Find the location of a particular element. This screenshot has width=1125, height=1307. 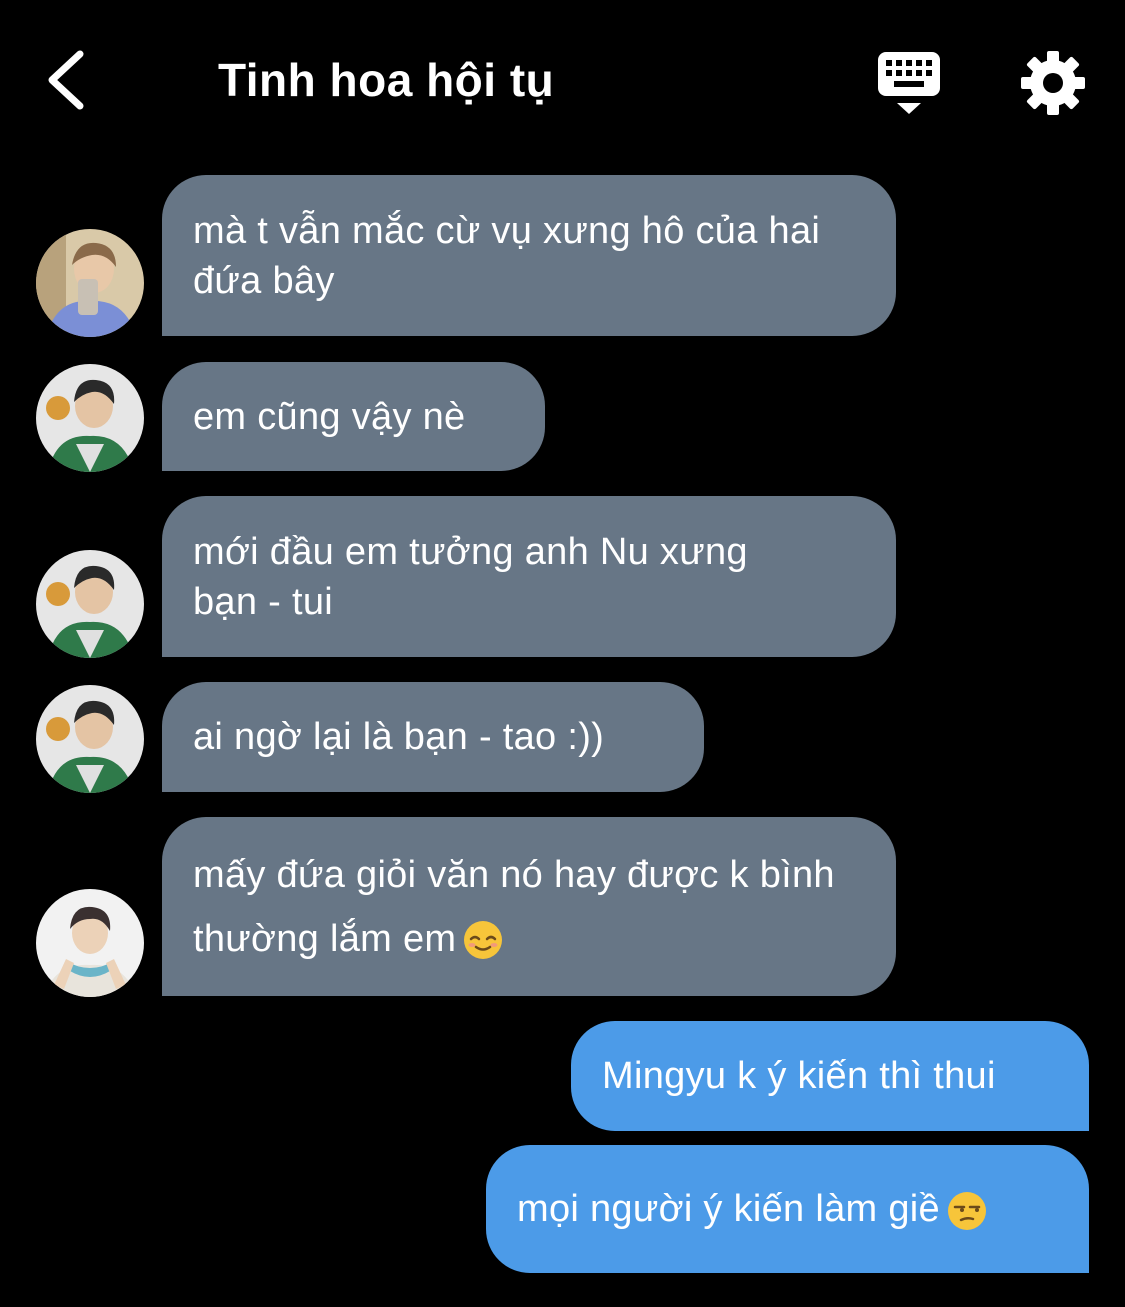

settings-button is located at coordinates (1053, 83).